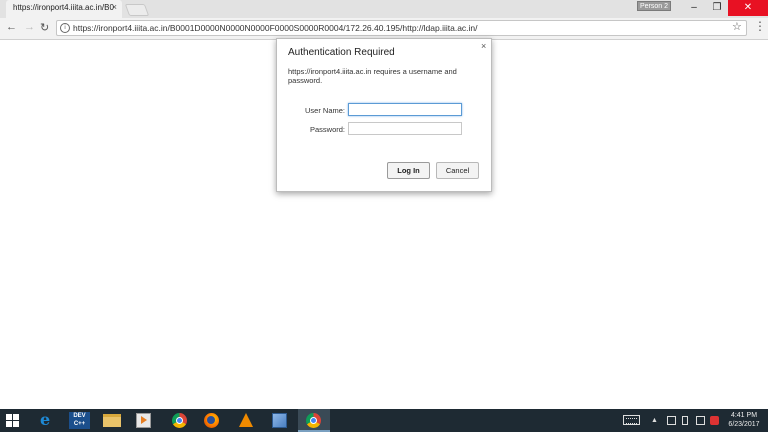 This screenshot has height=432, width=768. What do you see at coordinates (671, 420) in the screenshot?
I see `network-icon` at bounding box center [671, 420].